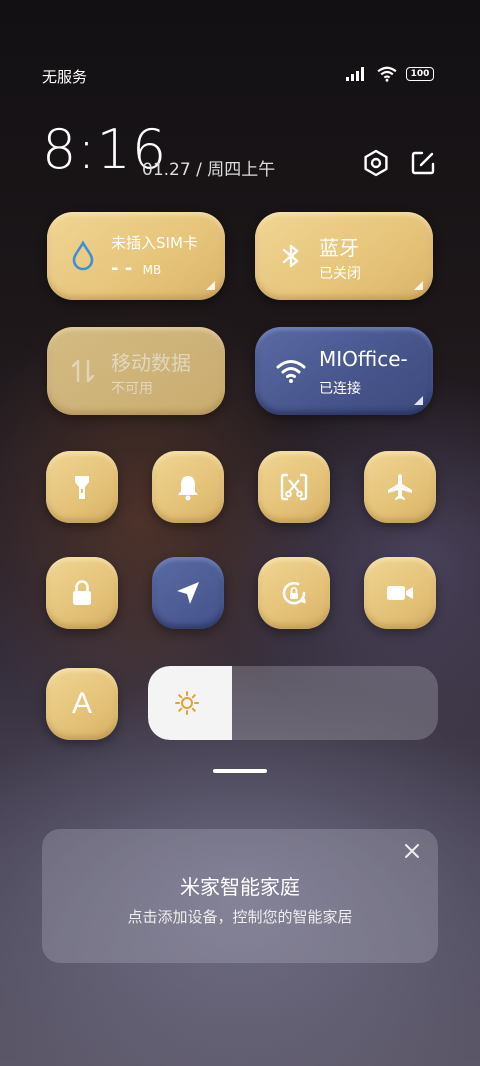 The width and height of the screenshot is (480, 1066). What do you see at coordinates (376, 163) in the screenshot?
I see `settings-icon` at bounding box center [376, 163].